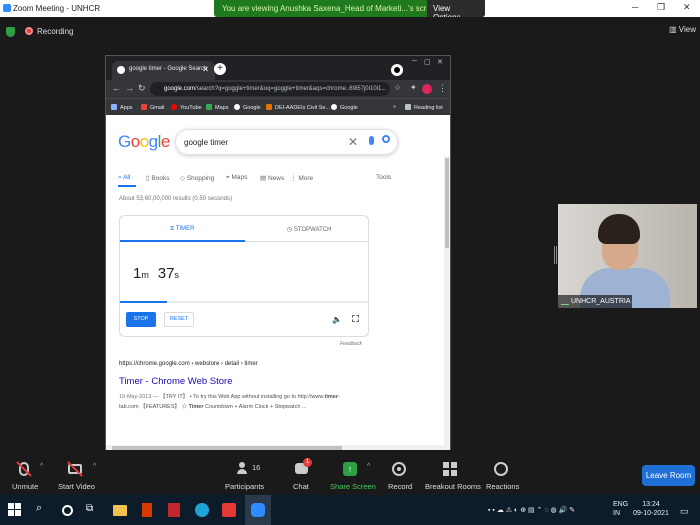  I want to click on breakout-rooms-icon, so click(450, 469).